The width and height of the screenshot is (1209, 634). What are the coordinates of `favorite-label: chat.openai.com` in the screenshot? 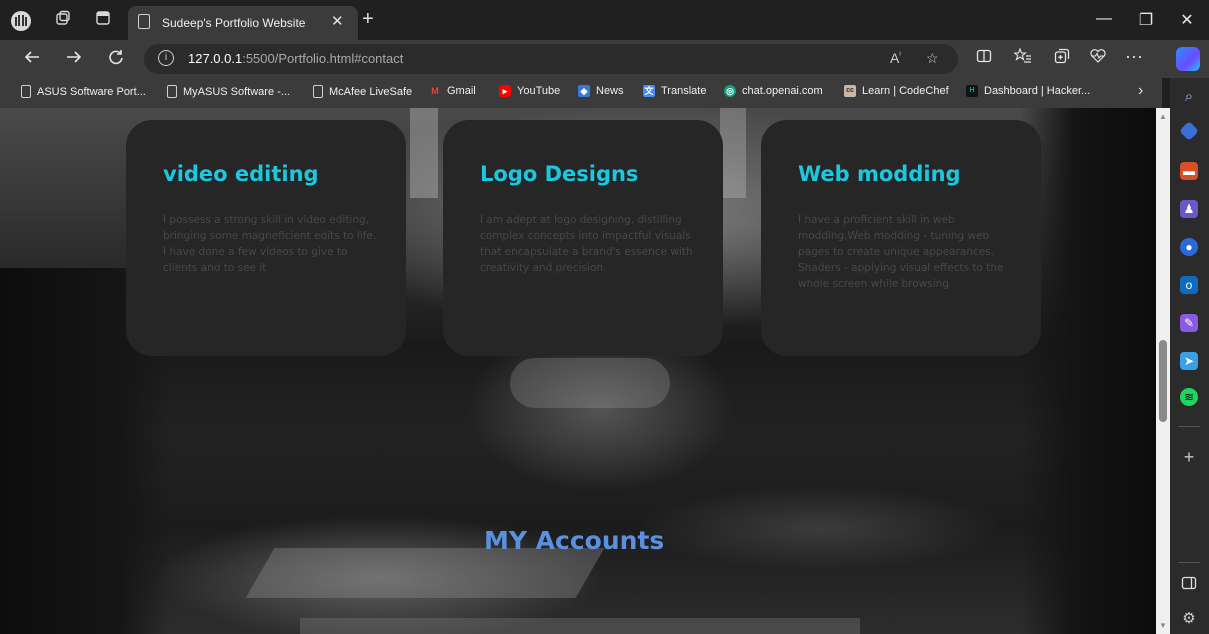 It's located at (782, 91).